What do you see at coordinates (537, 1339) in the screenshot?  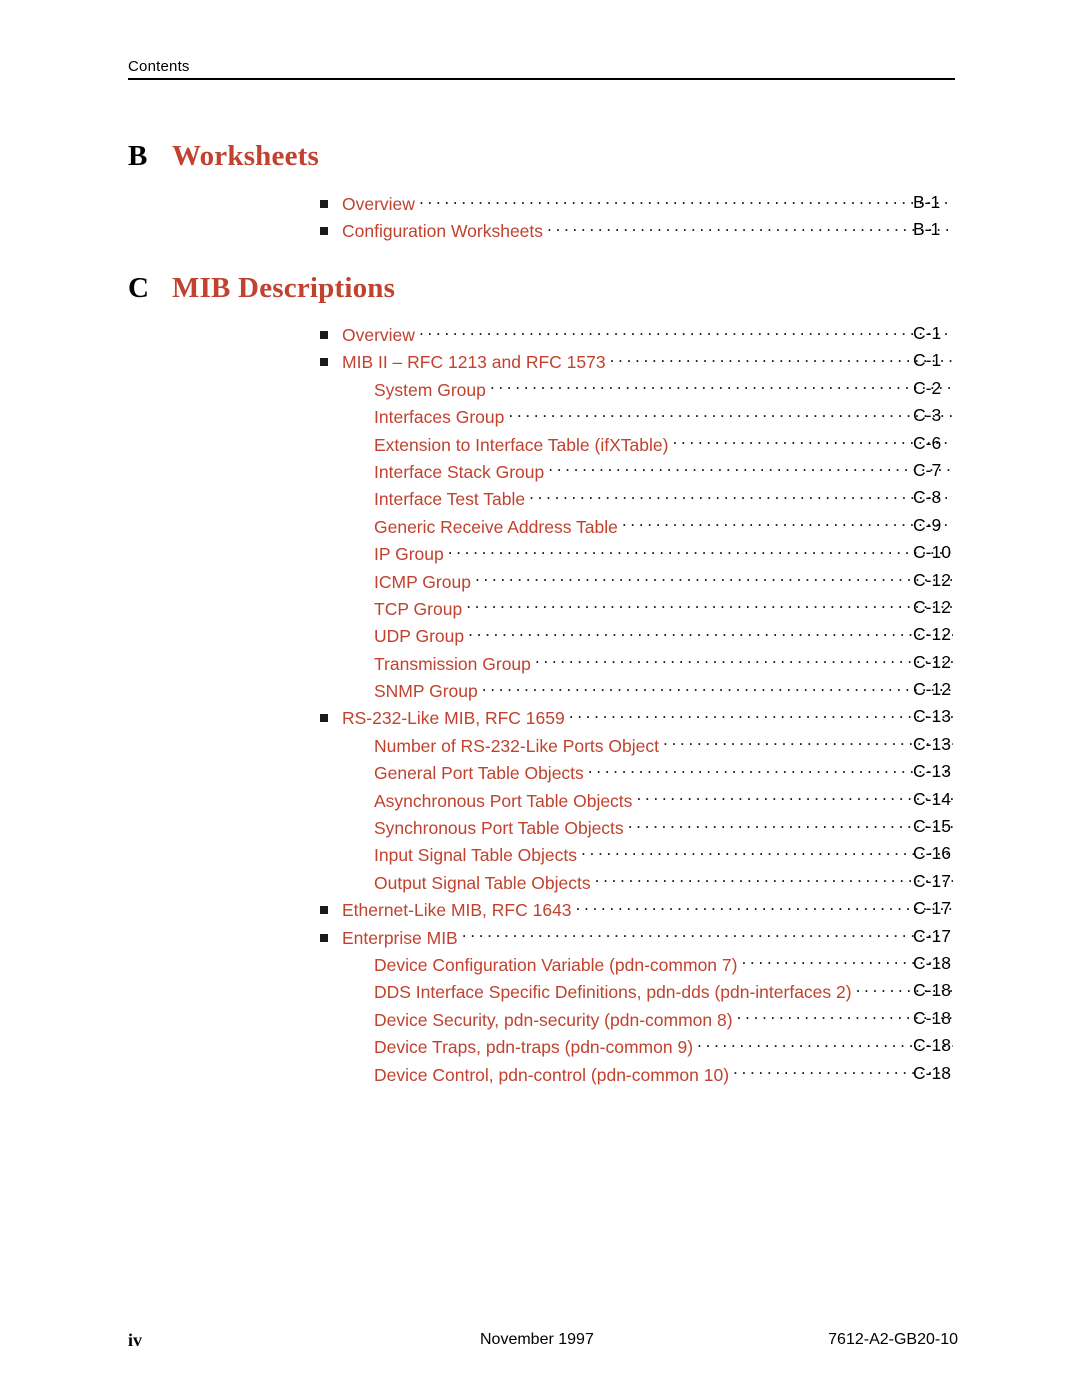 I see `footer-date: November 1997` at bounding box center [537, 1339].